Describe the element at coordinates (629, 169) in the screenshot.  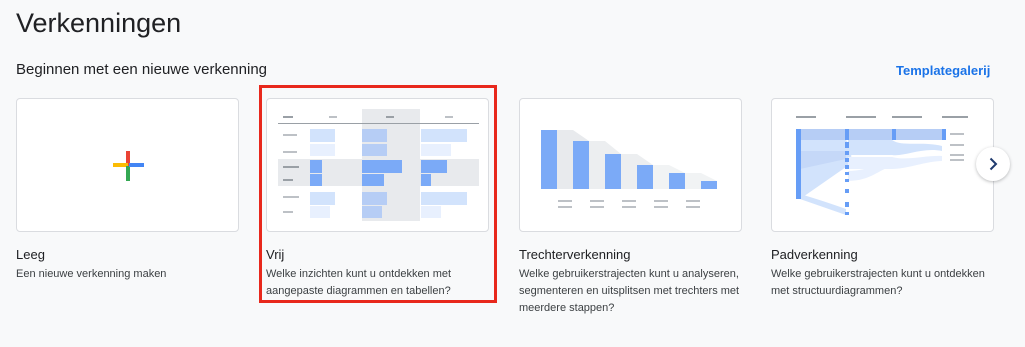
I see `funnel-chart-thumbnail` at that location.